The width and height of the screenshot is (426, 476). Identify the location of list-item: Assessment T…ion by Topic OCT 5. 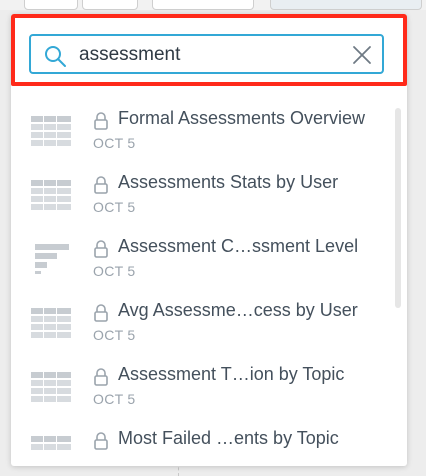
(201, 388).